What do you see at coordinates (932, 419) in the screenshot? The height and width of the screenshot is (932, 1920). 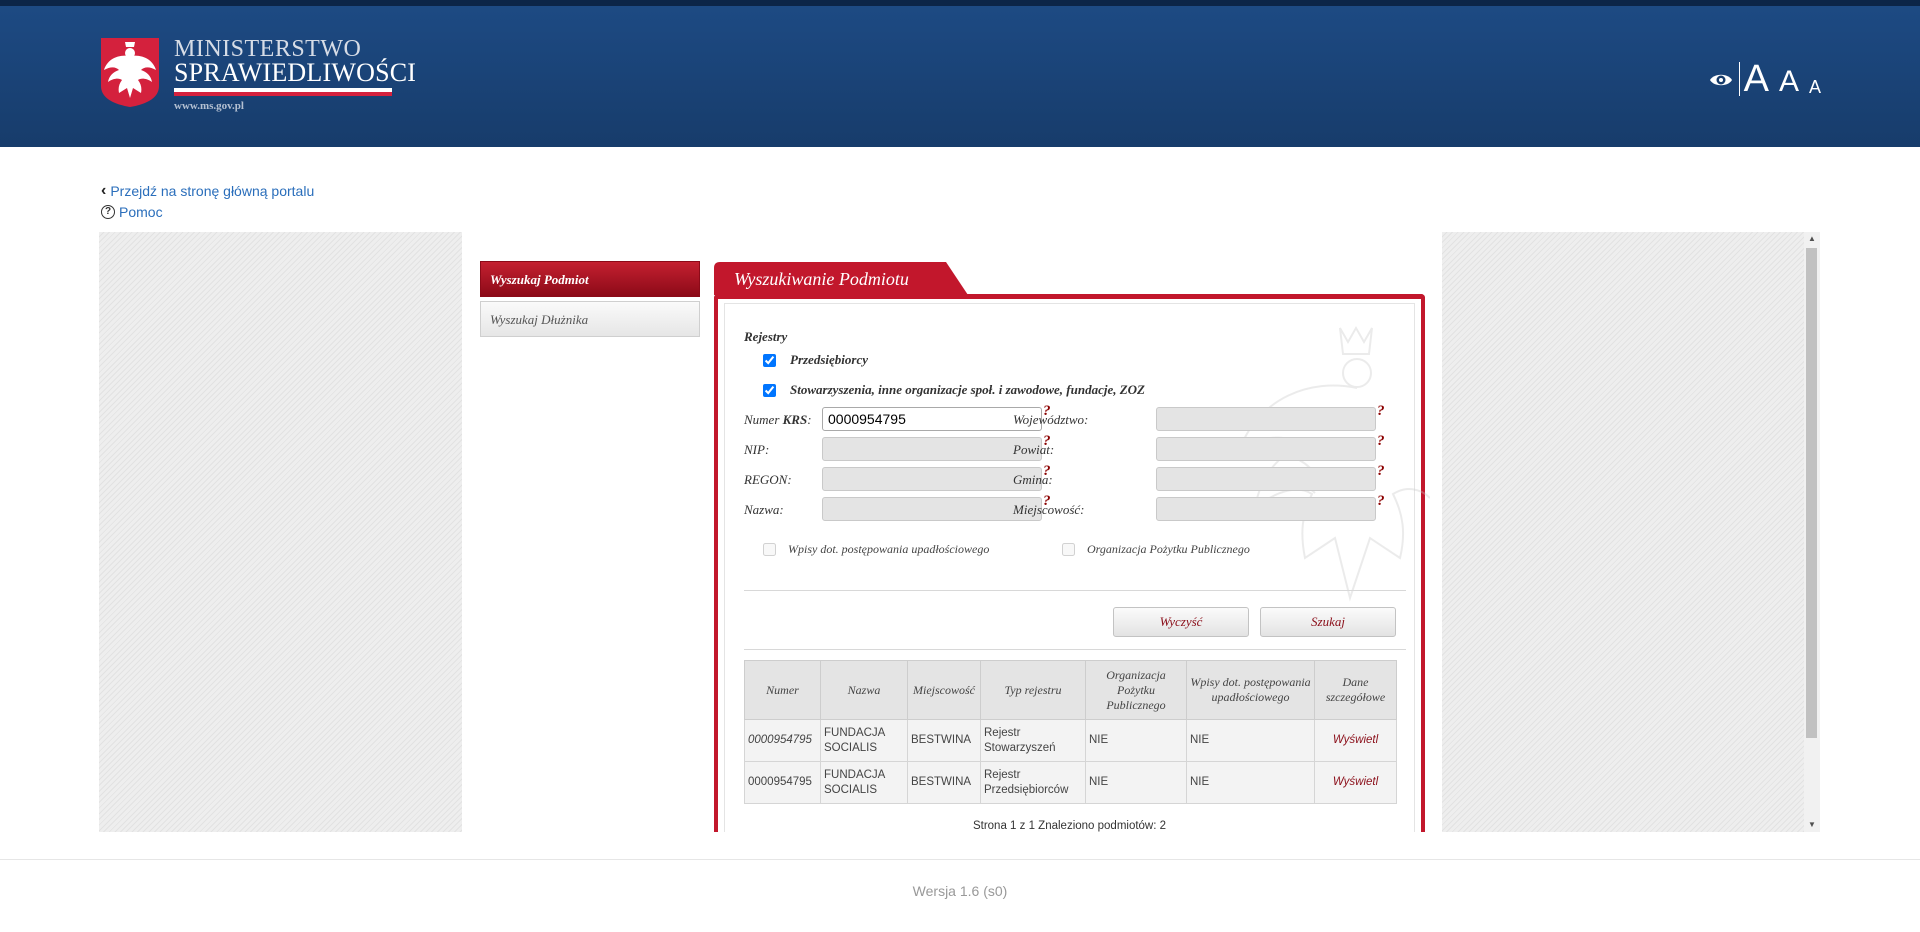 I see `krs-number-input` at bounding box center [932, 419].